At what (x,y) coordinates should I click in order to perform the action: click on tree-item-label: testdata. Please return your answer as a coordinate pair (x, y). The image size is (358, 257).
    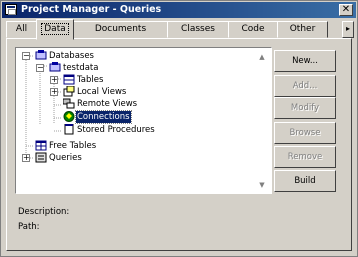
    Looking at the image, I should click on (81, 68).